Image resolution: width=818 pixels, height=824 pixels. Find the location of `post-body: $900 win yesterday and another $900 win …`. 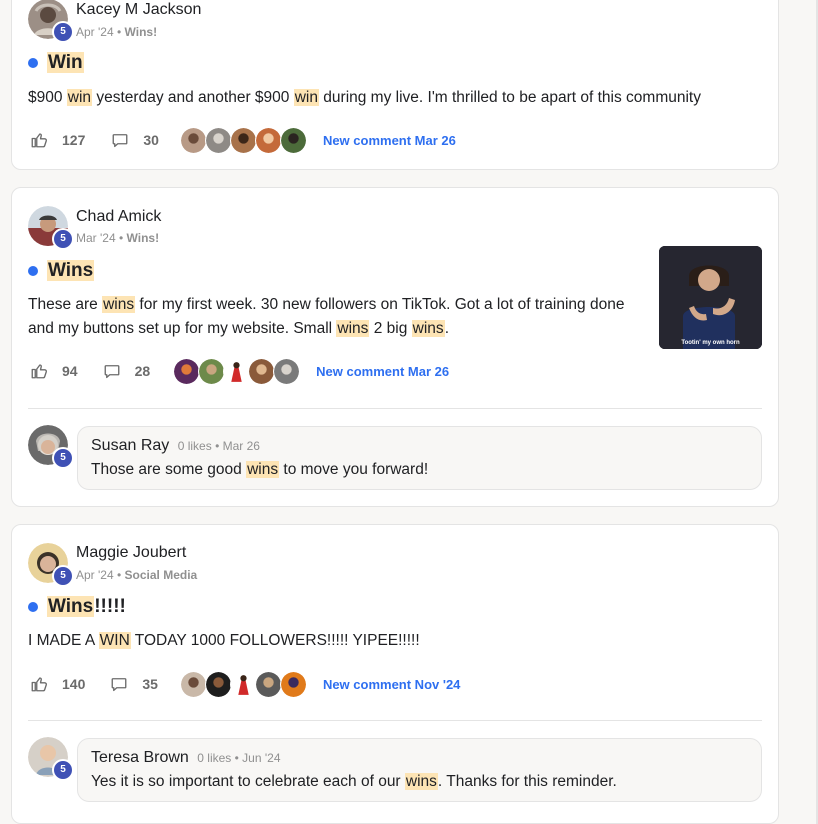

post-body: $900 win yesterday and another $900 win … is located at coordinates (364, 97).